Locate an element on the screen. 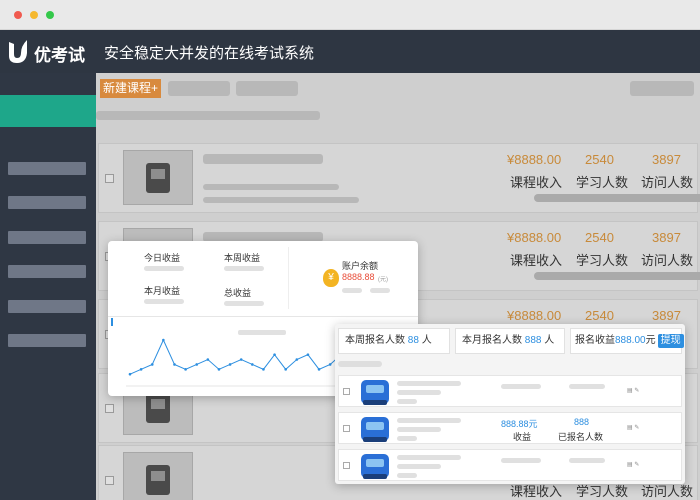 The width and height of the screenshot is (700, 500). search-placeholder is located at coordinates (662, 88).